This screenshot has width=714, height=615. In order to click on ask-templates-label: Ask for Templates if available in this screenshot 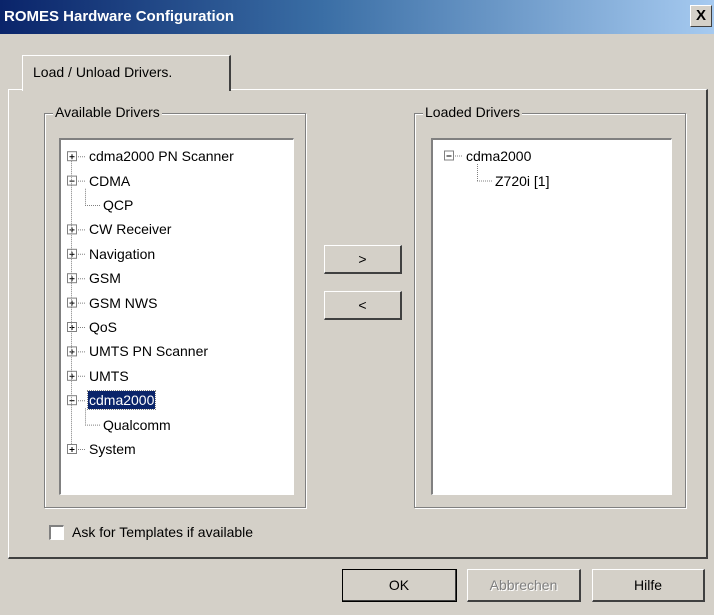, I will do `click(162, 532)`.